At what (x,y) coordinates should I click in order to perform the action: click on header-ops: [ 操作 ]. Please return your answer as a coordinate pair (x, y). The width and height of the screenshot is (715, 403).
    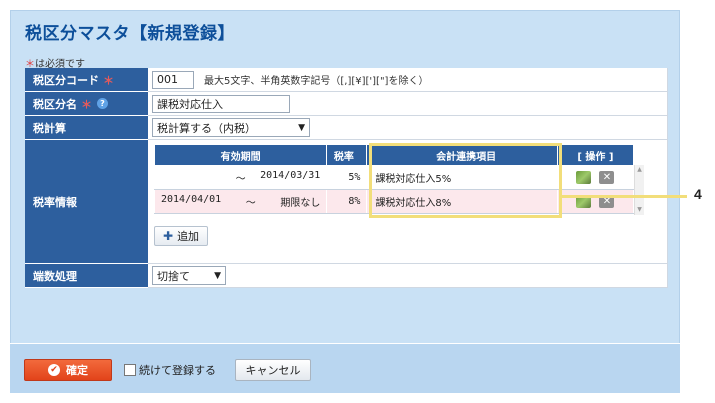
    Looking at the image, I should click on (595, 155).